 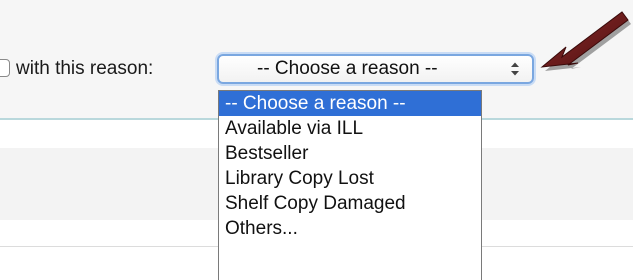 I want to click on select-updown-icon, so click(x=515, y=69).